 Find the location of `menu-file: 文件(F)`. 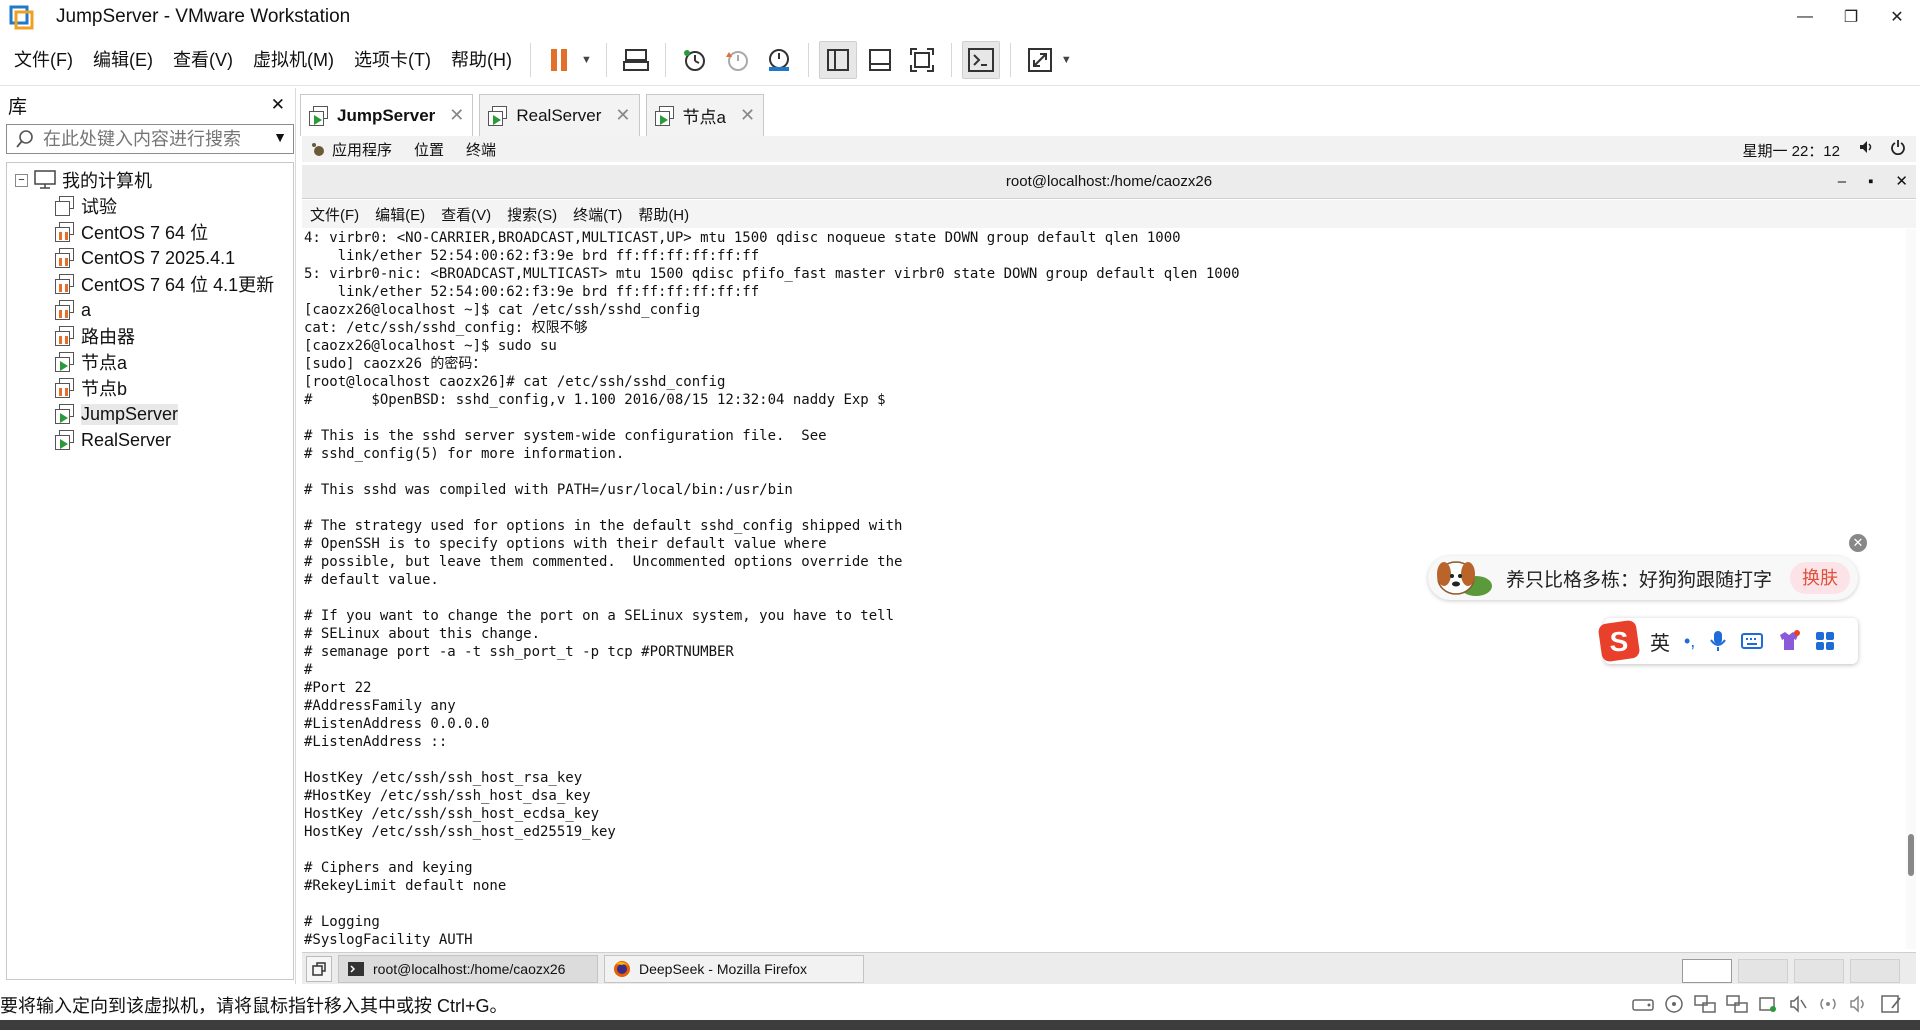

menu-file: 文件(F) is located at coordinates (43, 60).